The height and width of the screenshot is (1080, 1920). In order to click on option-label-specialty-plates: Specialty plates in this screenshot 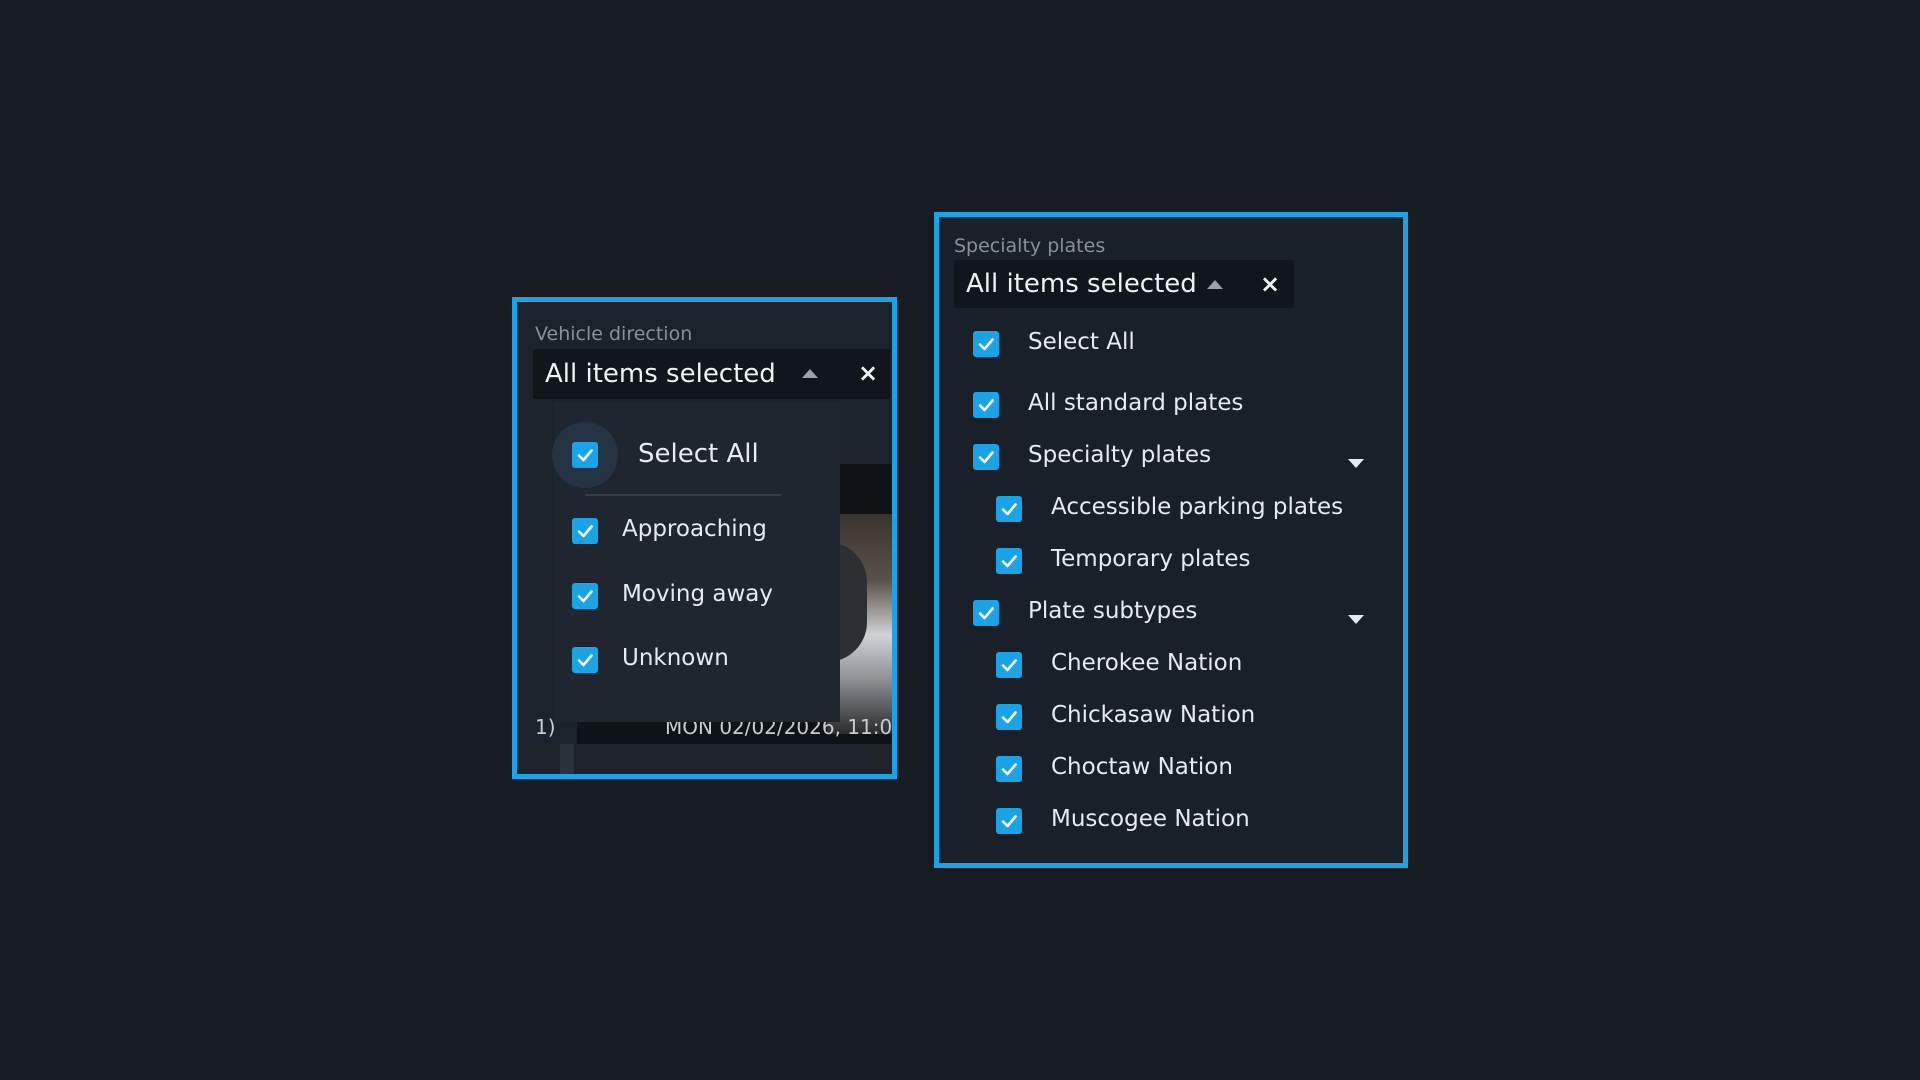, I will do `click(1120, 455)`.